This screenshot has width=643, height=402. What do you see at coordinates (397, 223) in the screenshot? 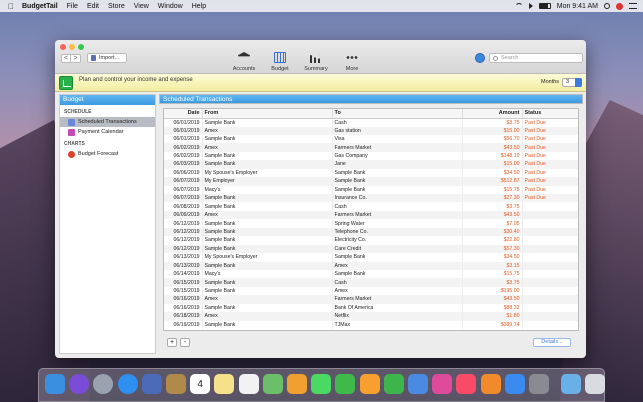
I see `cell-to: Spring Water` at bounding box center [397, 223].